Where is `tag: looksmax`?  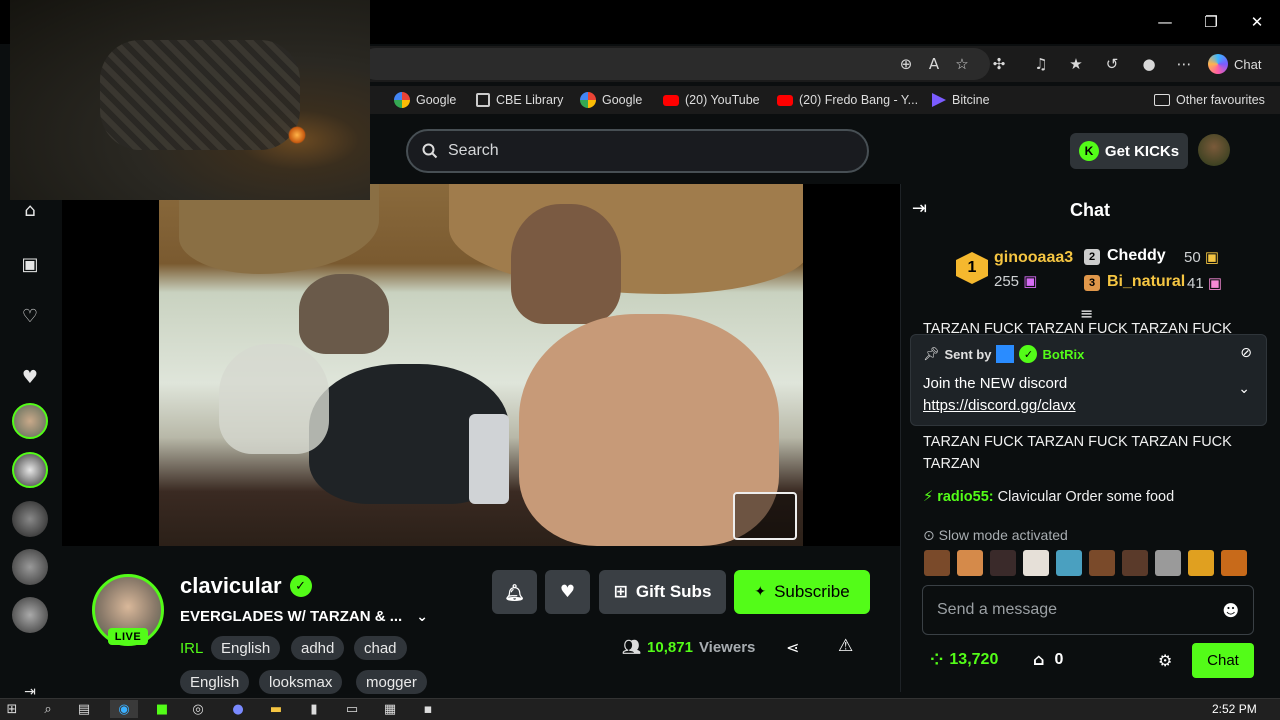 tag: looksmax is located at coordinates (301, 682).